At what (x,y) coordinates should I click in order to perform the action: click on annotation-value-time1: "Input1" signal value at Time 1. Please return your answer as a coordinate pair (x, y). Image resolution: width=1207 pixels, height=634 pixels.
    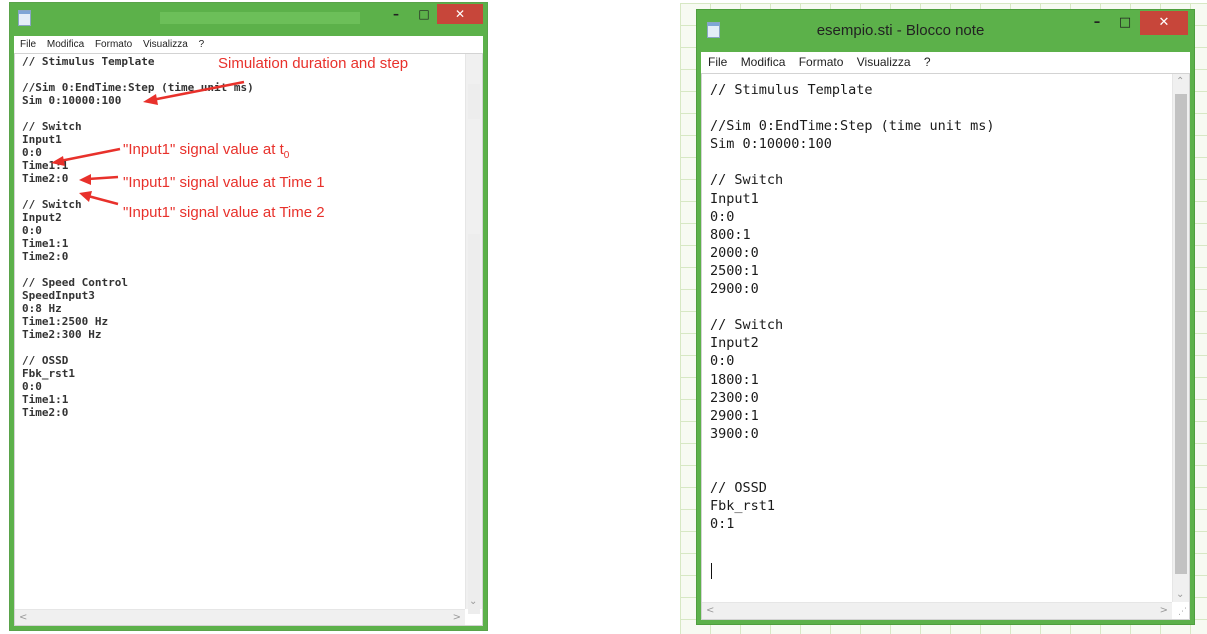
    Looking at the image, I should click on (224, 182).